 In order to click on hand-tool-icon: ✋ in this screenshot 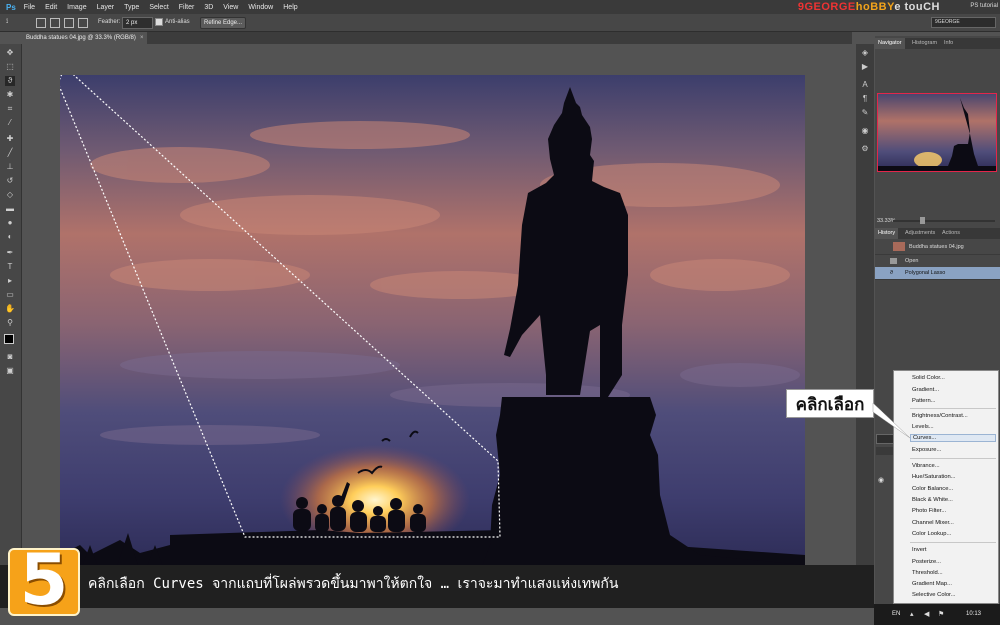, I will do `click(10, 309)`.